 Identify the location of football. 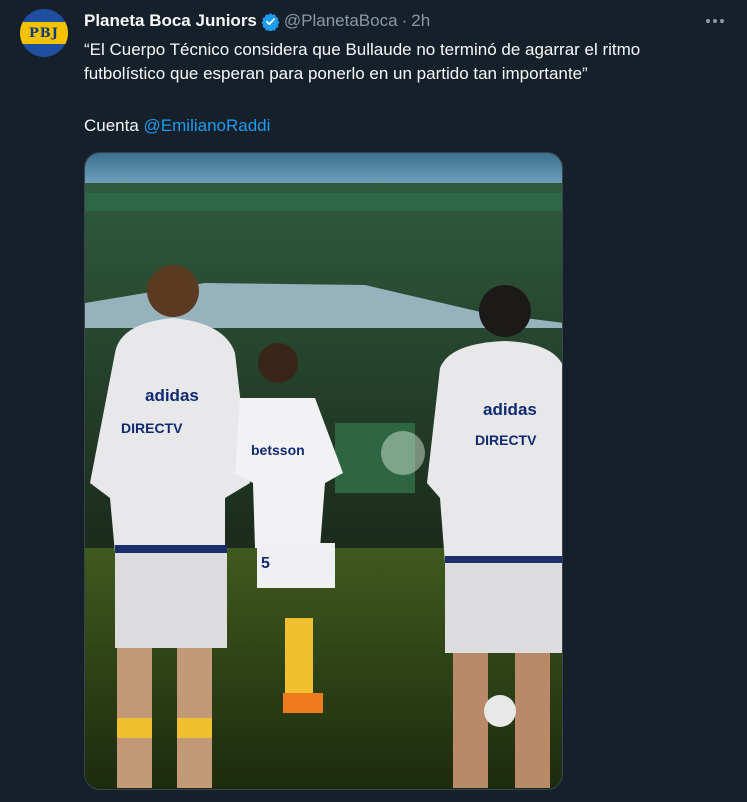
(500, 711).